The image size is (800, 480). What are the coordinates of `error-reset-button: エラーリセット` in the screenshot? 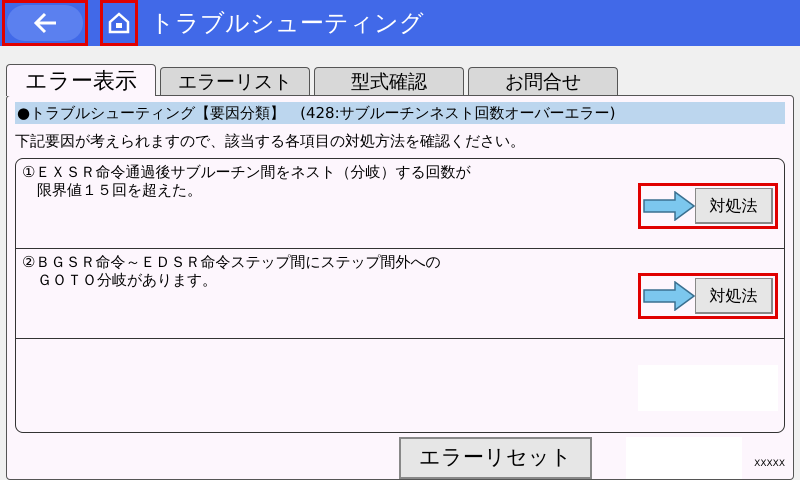 It's located at (495, 458).